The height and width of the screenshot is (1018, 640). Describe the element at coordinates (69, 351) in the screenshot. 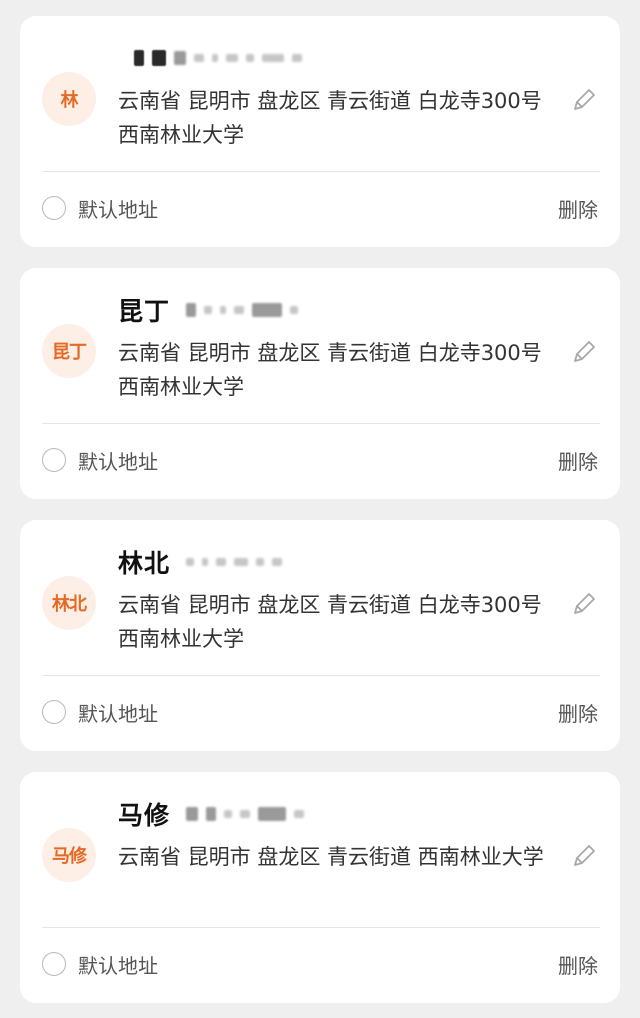

I see `avatar: 昆丁` at that location.